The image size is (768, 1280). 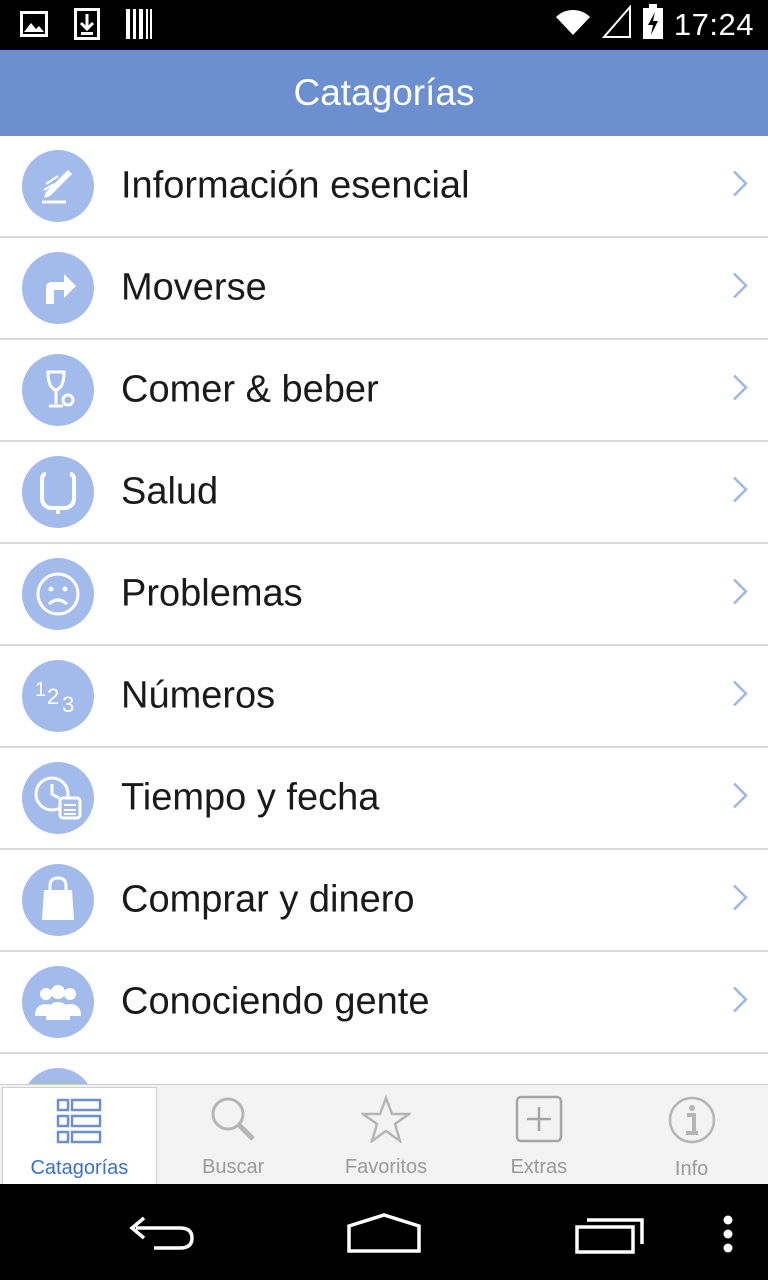 I want to click on list-item-label: Moverse, so click(x=194, y=287).